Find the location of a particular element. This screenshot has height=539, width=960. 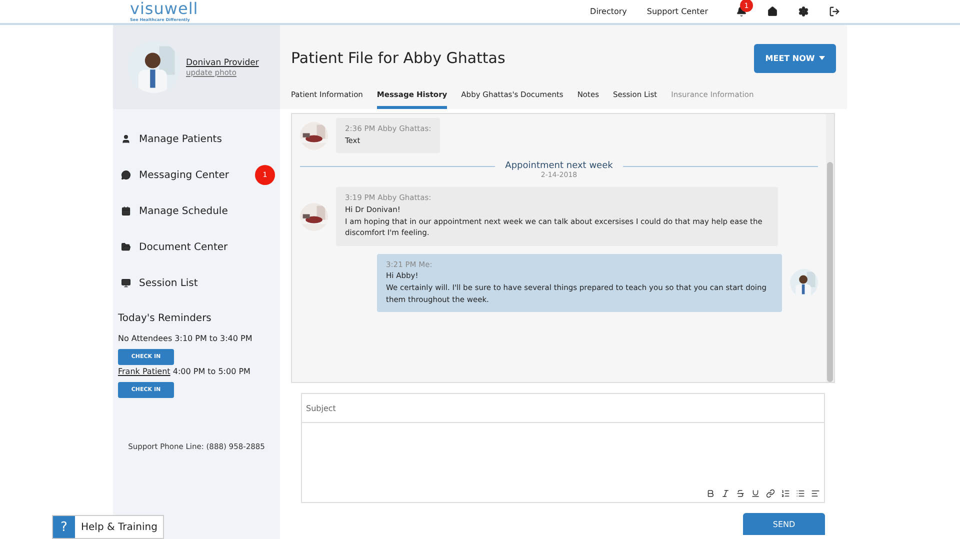

monitor-icon is located at coordinates (126, 283).